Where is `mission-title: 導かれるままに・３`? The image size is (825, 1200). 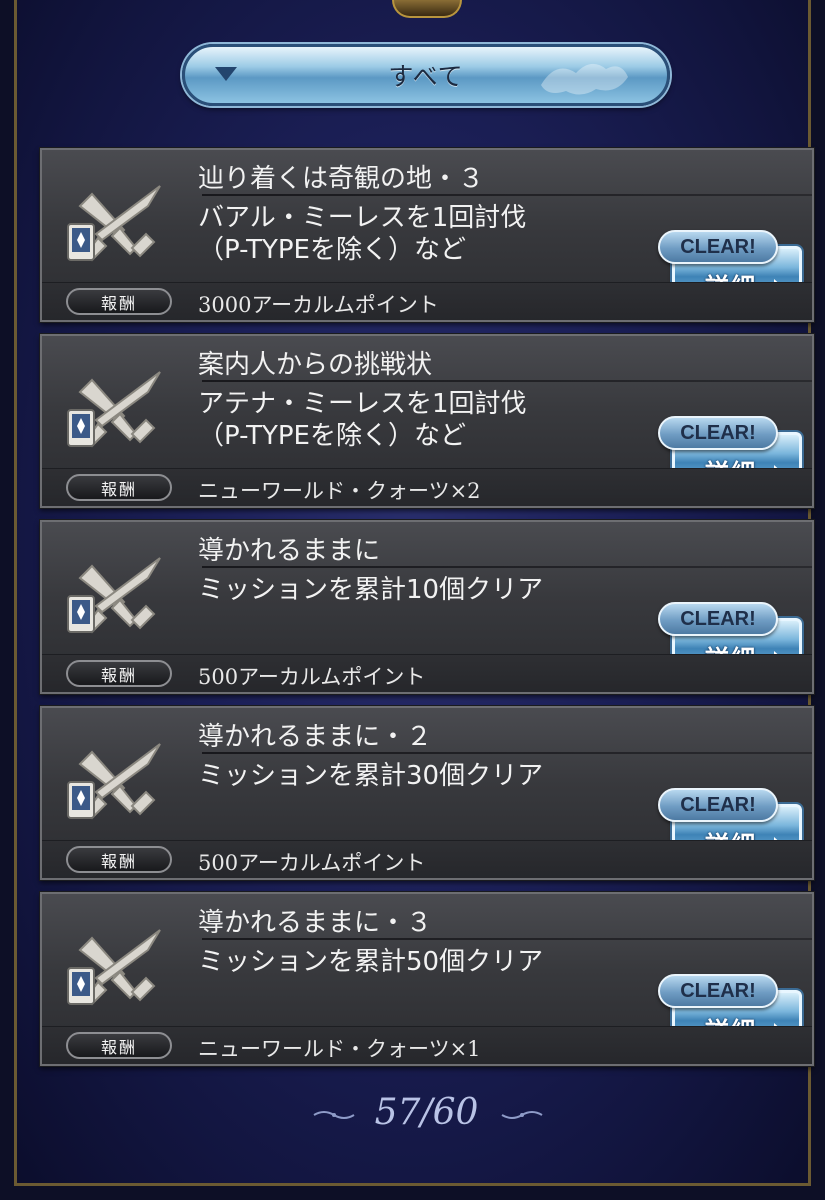
mission-title: 導かれるままに・３ is located at coordinates (315, 923).